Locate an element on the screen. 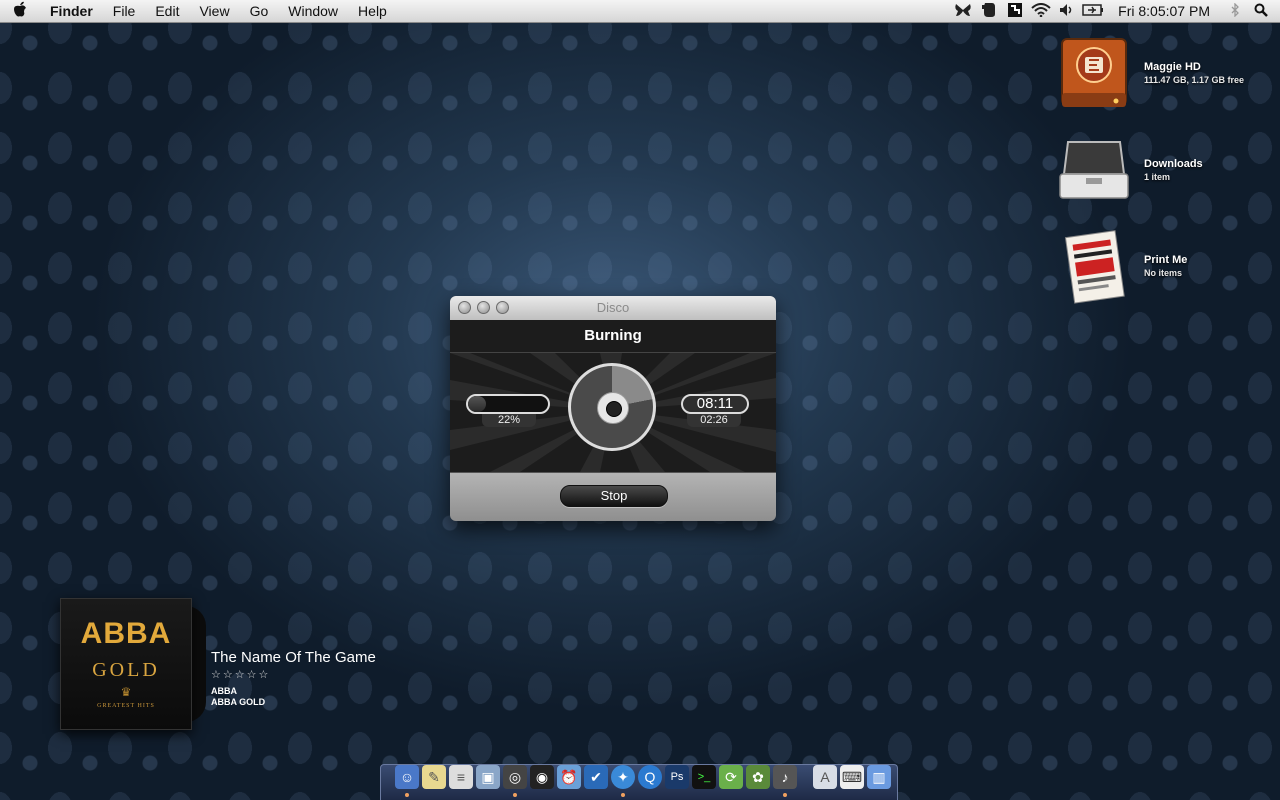  track-title: The Name Of The Game is located at coordinates (293, 657).